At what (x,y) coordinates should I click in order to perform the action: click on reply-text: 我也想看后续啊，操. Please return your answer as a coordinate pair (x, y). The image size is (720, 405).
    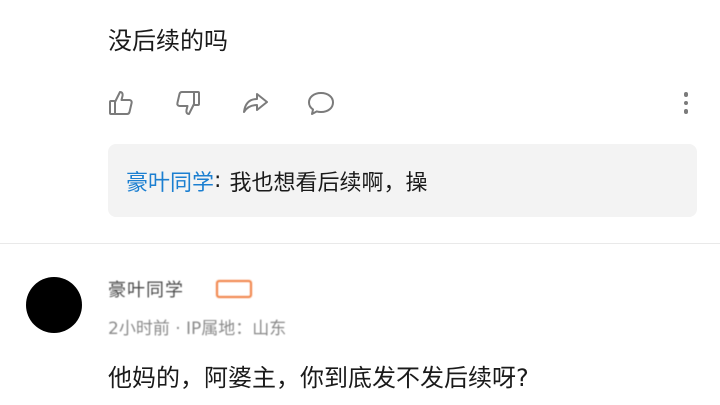
    Looking at the image, I should click on (328, 183).